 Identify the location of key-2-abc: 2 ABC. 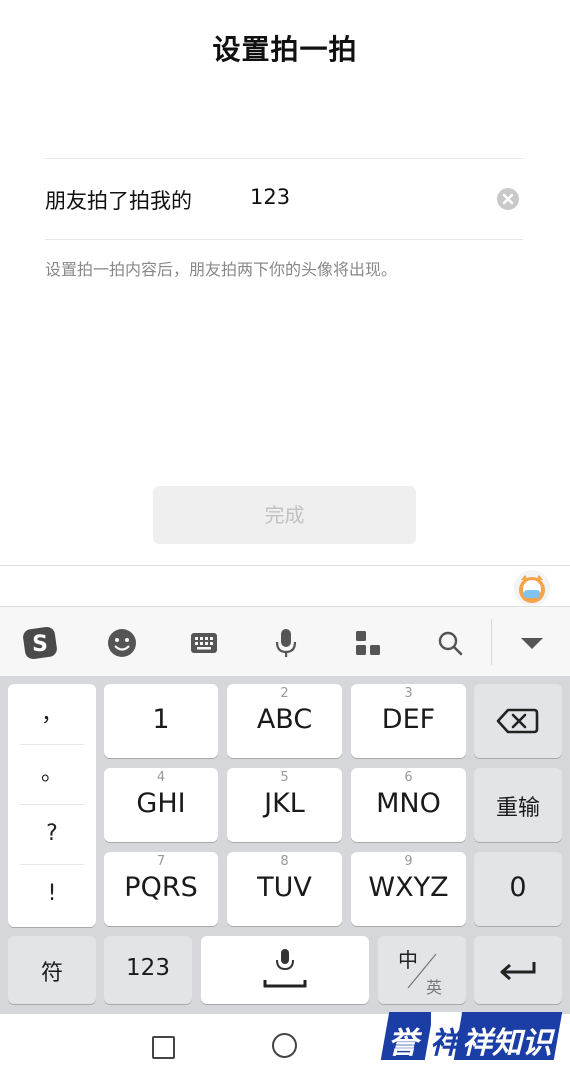
(284, 721).